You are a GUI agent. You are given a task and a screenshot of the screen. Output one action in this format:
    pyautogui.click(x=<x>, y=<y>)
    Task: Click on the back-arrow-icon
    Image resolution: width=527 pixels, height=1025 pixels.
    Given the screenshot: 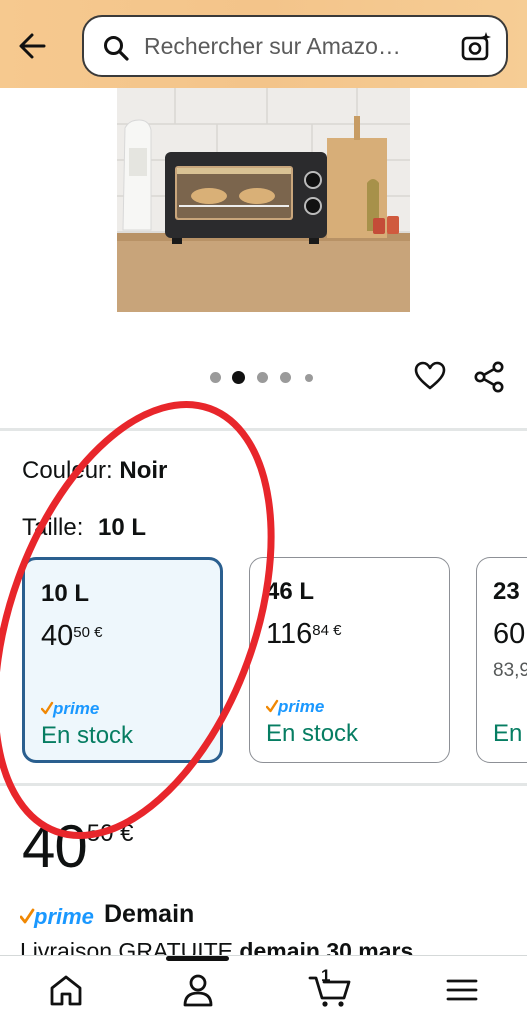 What is the action you would take?
    pyautogui.click(x=34, y=46)
    